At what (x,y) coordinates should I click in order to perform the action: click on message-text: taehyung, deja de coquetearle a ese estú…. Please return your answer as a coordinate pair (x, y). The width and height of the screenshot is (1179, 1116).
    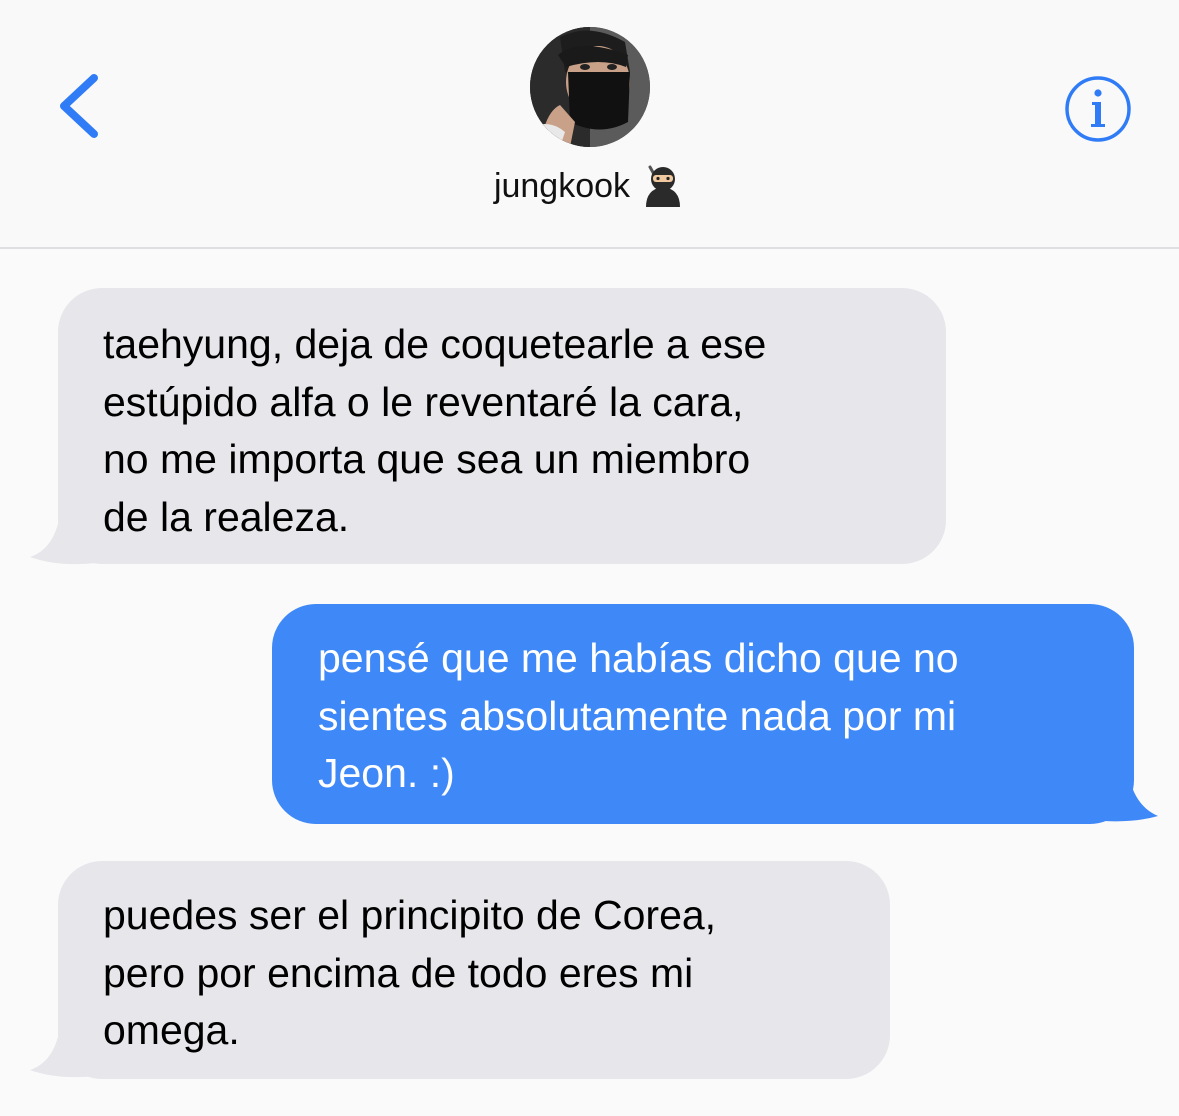
    Looking at the image, I should click on (435, 430).